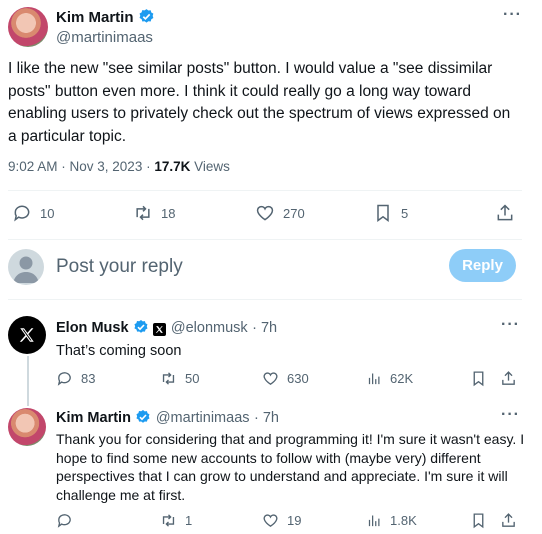 This screenshot has width=542, height=534. I want to click on reply-text: That’s coming soon, so click(119, 351).